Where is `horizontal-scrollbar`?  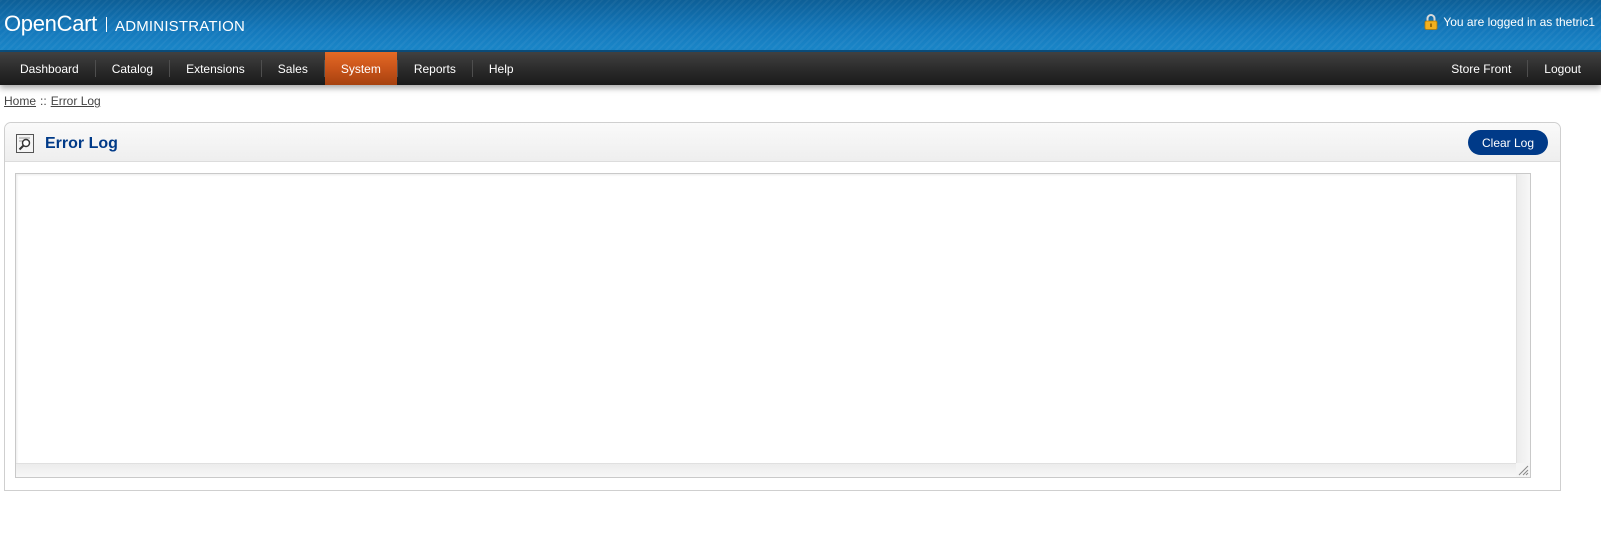
horizontal-scrollbar is located at coordinates (766, 470).